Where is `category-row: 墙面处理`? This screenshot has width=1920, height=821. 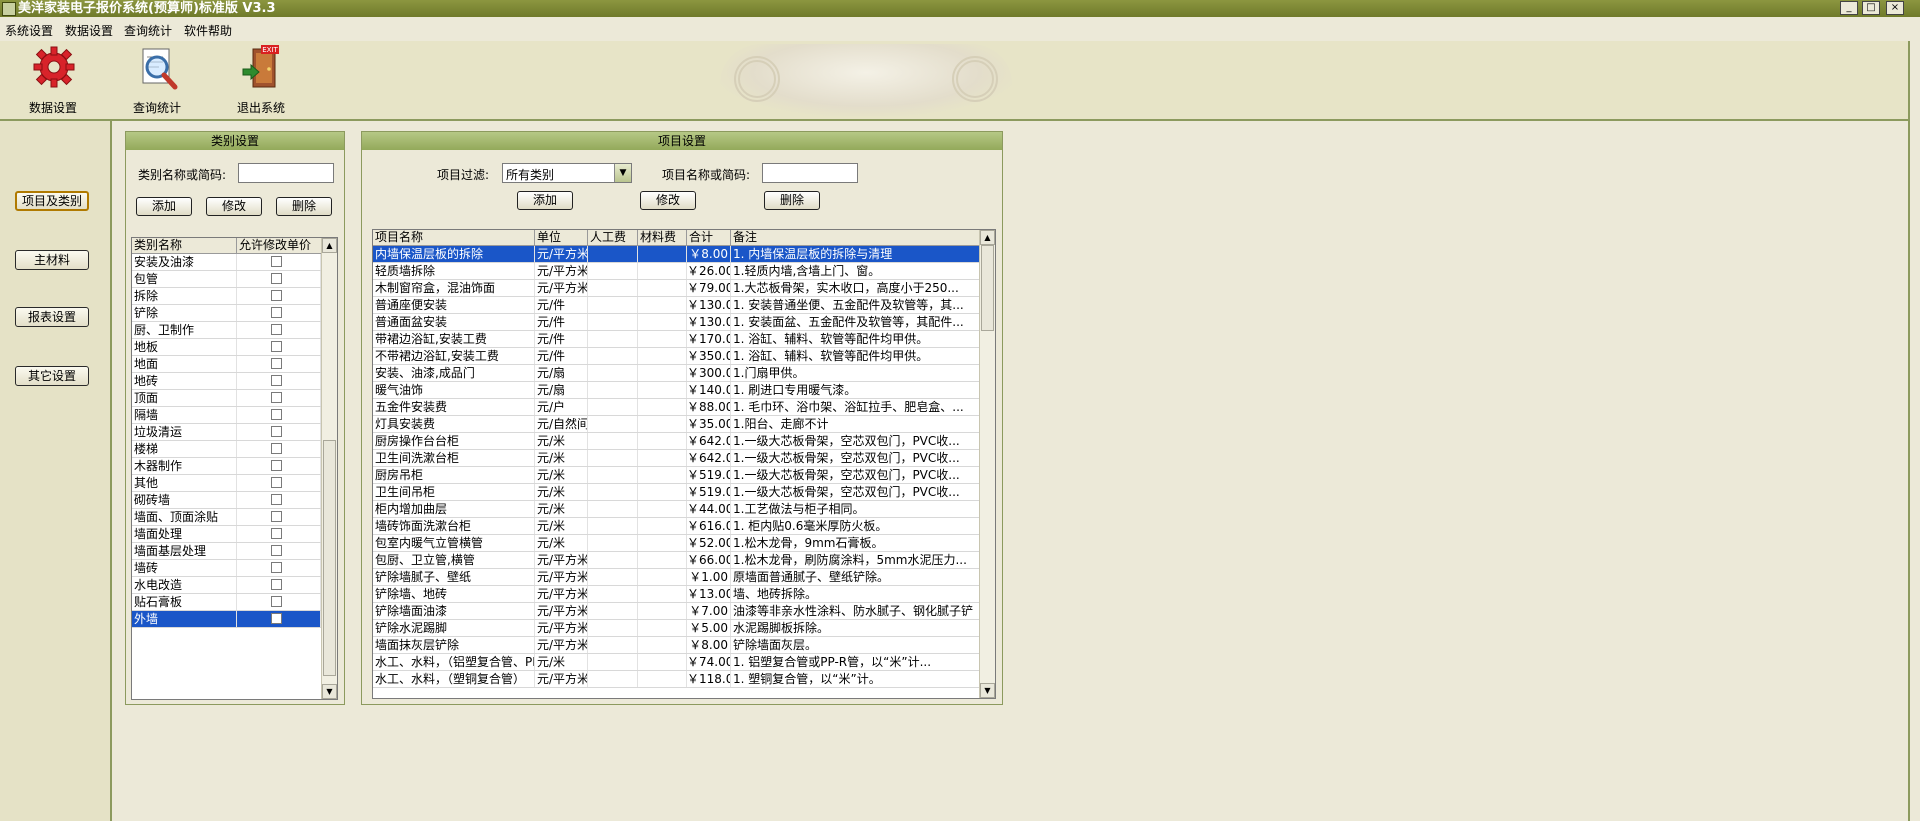
category-row: 墙面处理 is located at coordinates (226, 534).